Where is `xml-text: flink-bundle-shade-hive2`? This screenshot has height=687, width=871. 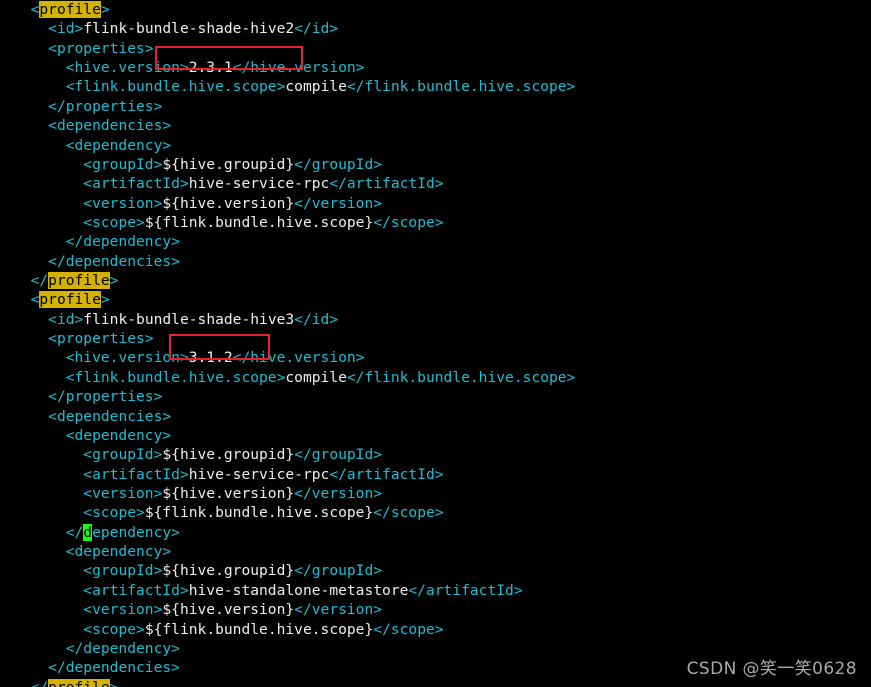 xml-text: flink-bundle-shade-hive2 is located at coordinates (189, 29).